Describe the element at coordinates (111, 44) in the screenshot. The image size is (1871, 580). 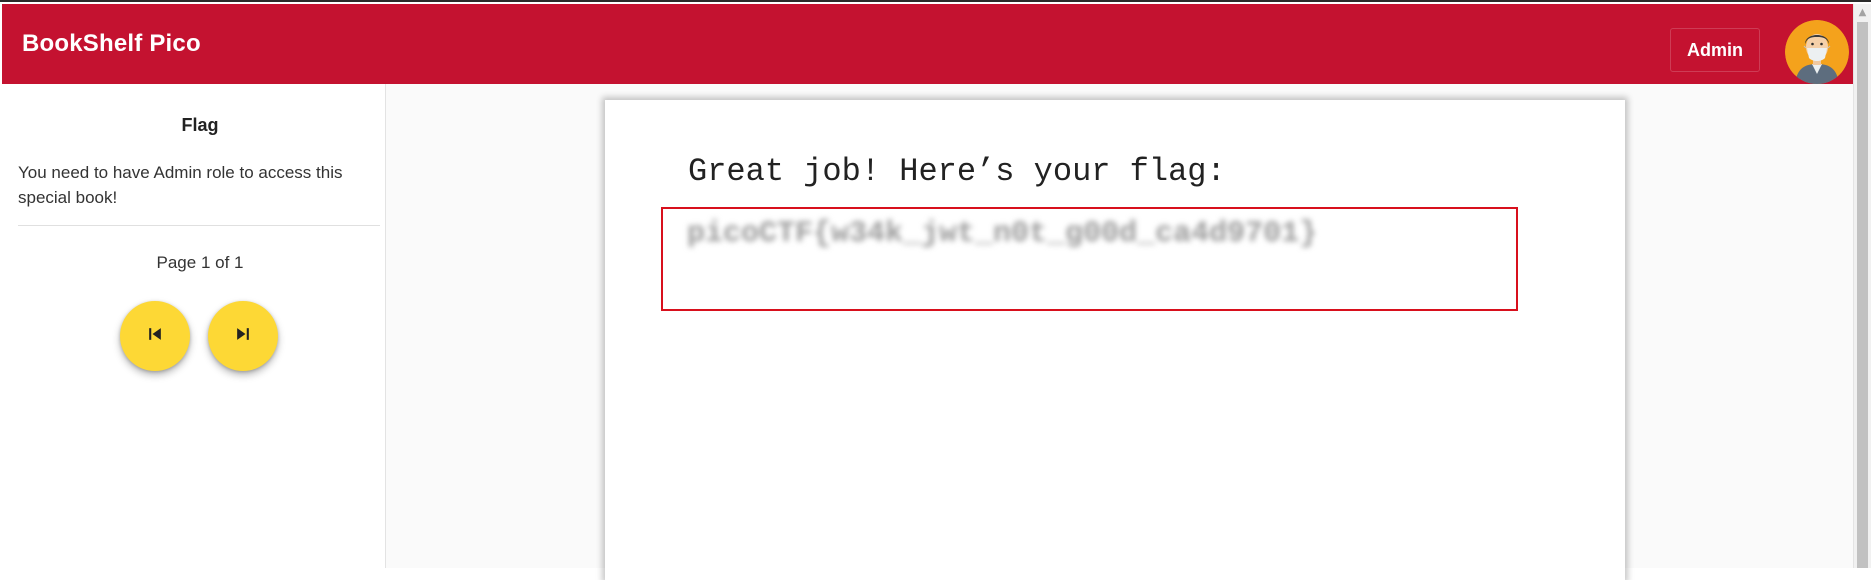
I see `app-title: BookShelf Pico` at that location.